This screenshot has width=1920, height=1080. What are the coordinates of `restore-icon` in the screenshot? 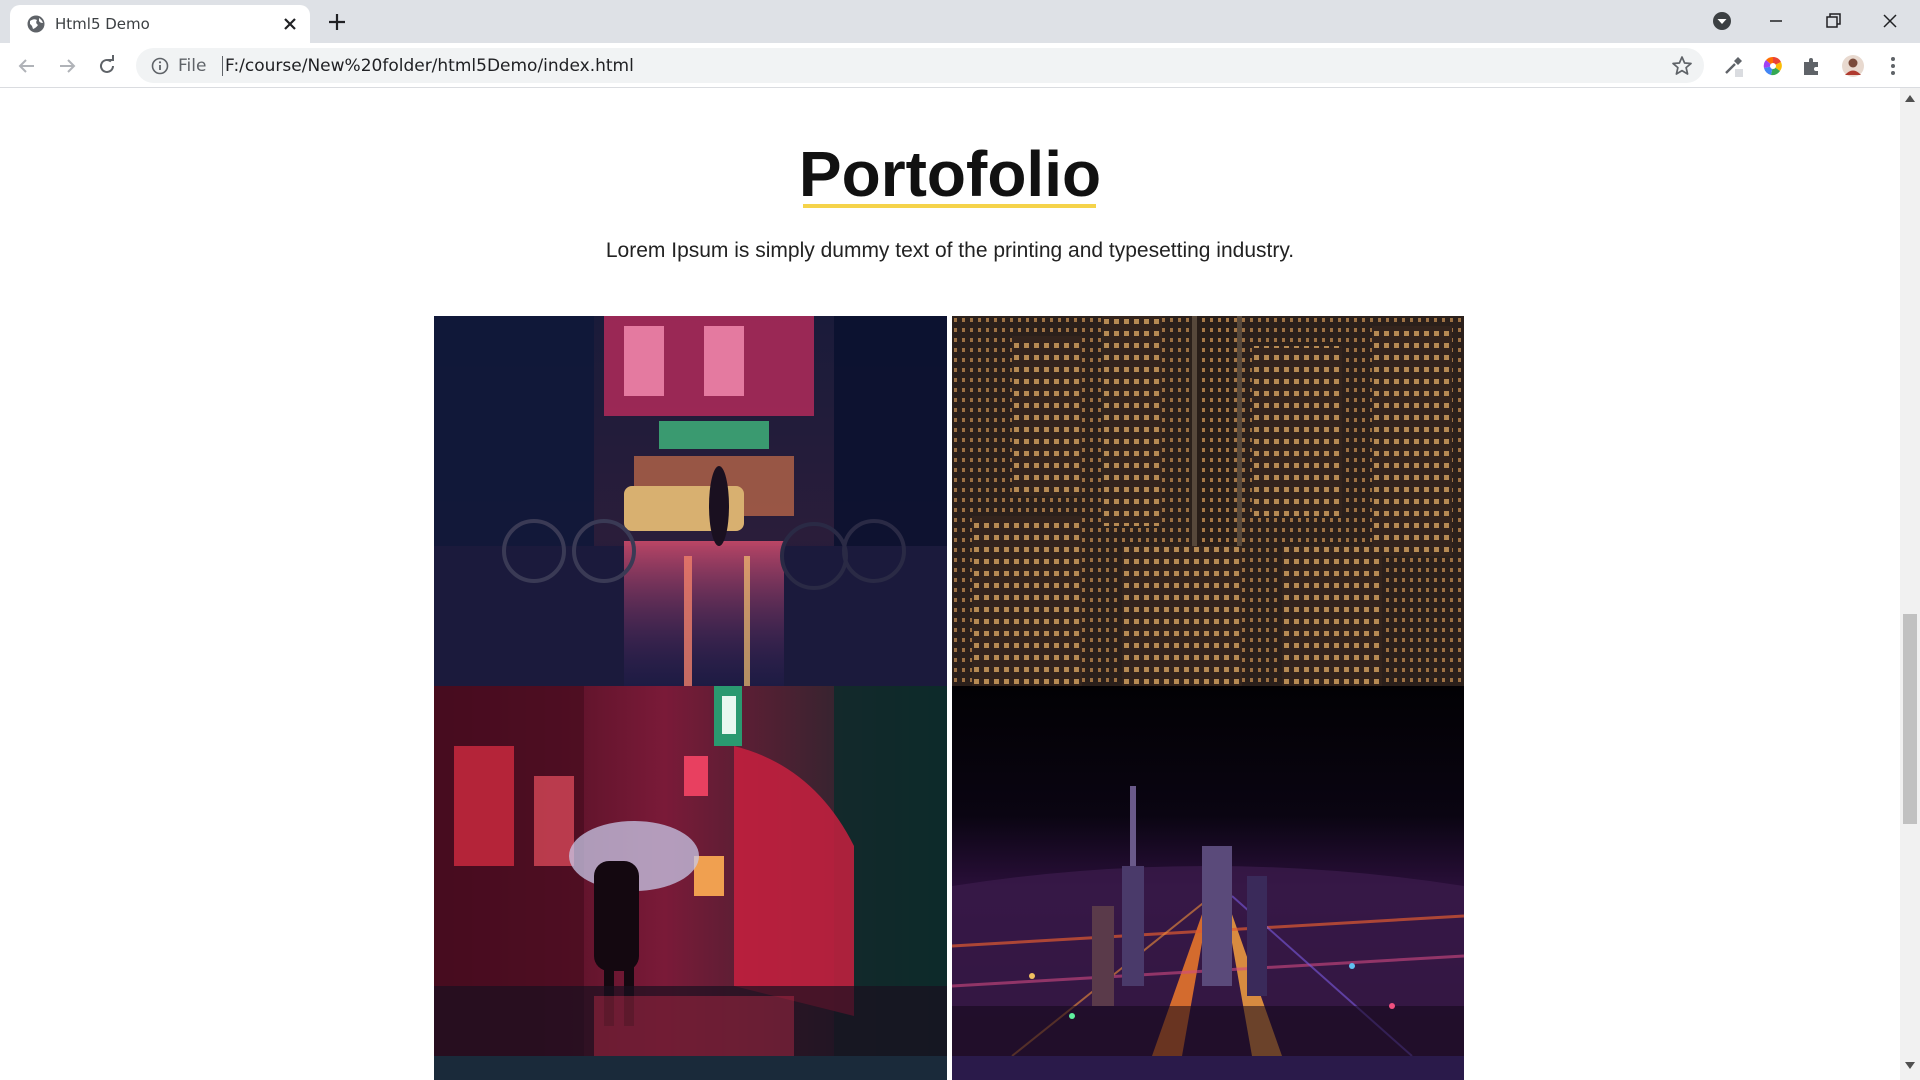 It's located at (1833, 21).